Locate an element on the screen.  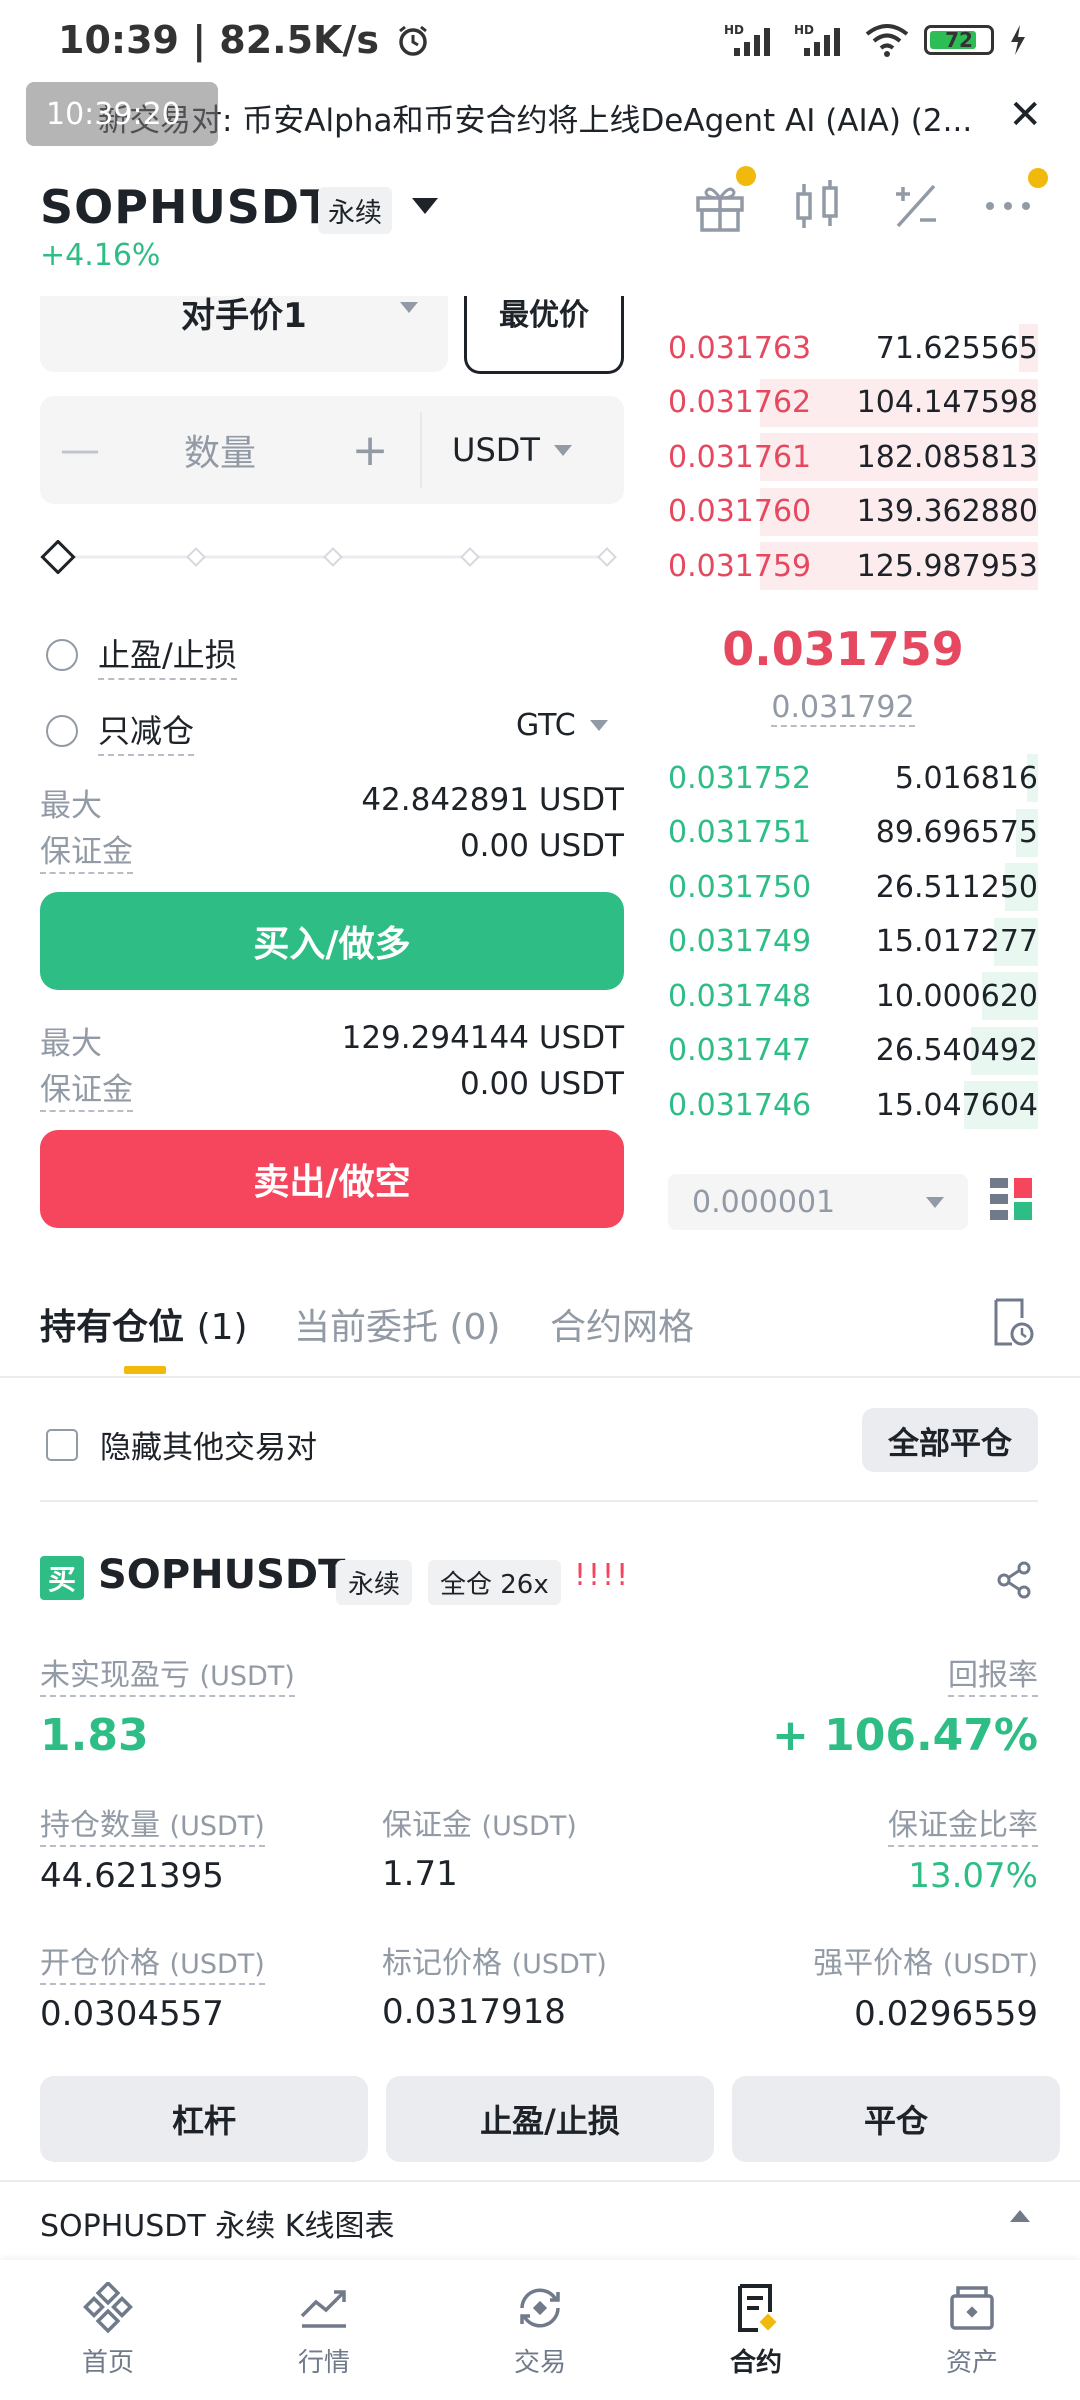
reduce-only-toggle: 只减仓 is located at coordinates (120, 731).